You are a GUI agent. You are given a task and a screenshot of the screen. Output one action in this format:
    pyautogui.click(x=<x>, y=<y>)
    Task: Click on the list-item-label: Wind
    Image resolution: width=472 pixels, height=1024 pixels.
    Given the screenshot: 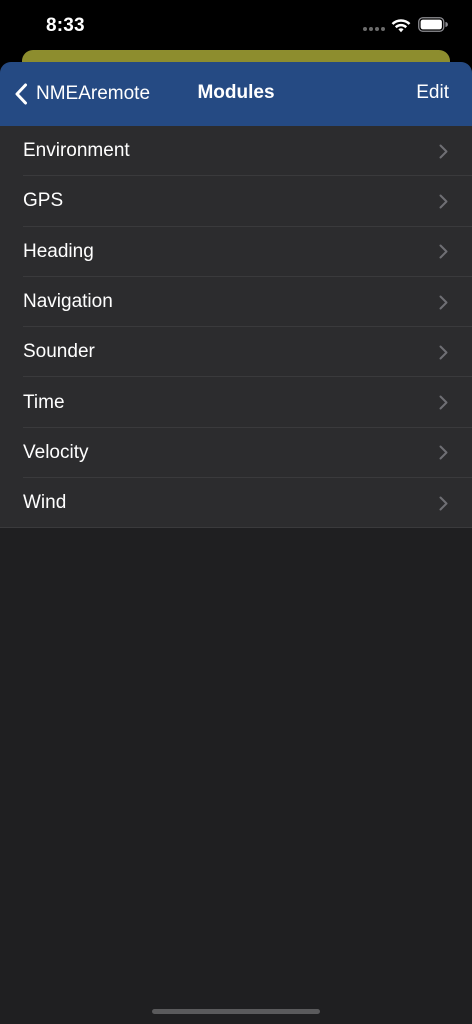 What is the action you would take?
    pyautogui.click(x=45, y=503)
    